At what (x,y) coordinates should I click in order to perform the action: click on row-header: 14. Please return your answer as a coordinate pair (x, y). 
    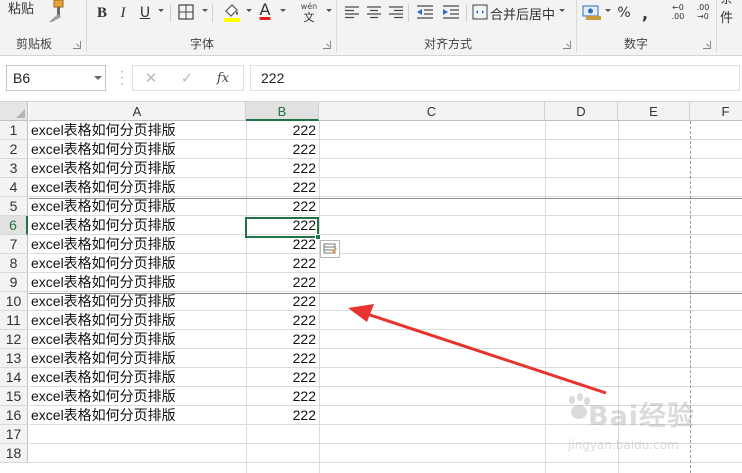
    Looking at the image, I should click on (14, 377).